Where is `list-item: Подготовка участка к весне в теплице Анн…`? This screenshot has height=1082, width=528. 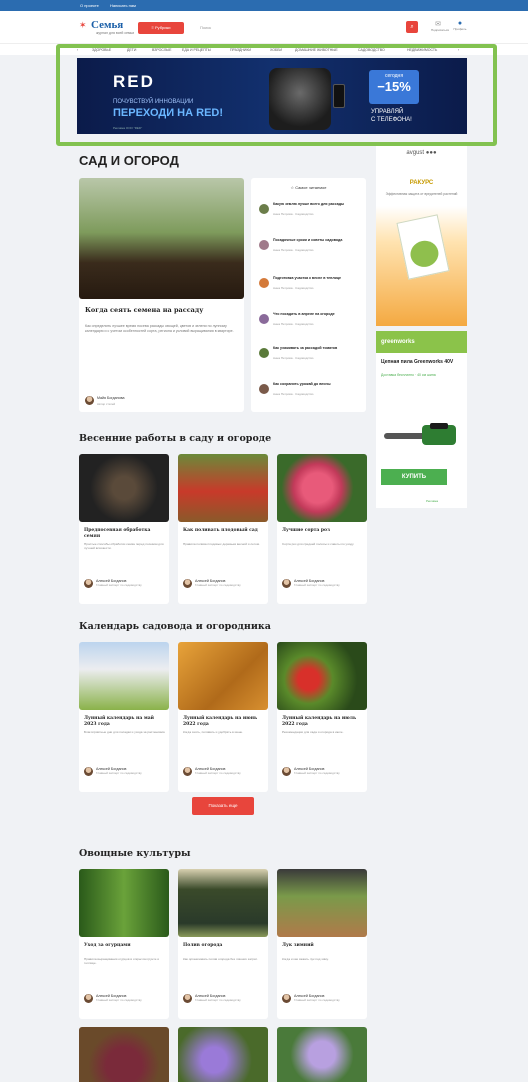 list-item: Подготовка участка к весне в теплице Анн… is located at coordinates (311, 287).